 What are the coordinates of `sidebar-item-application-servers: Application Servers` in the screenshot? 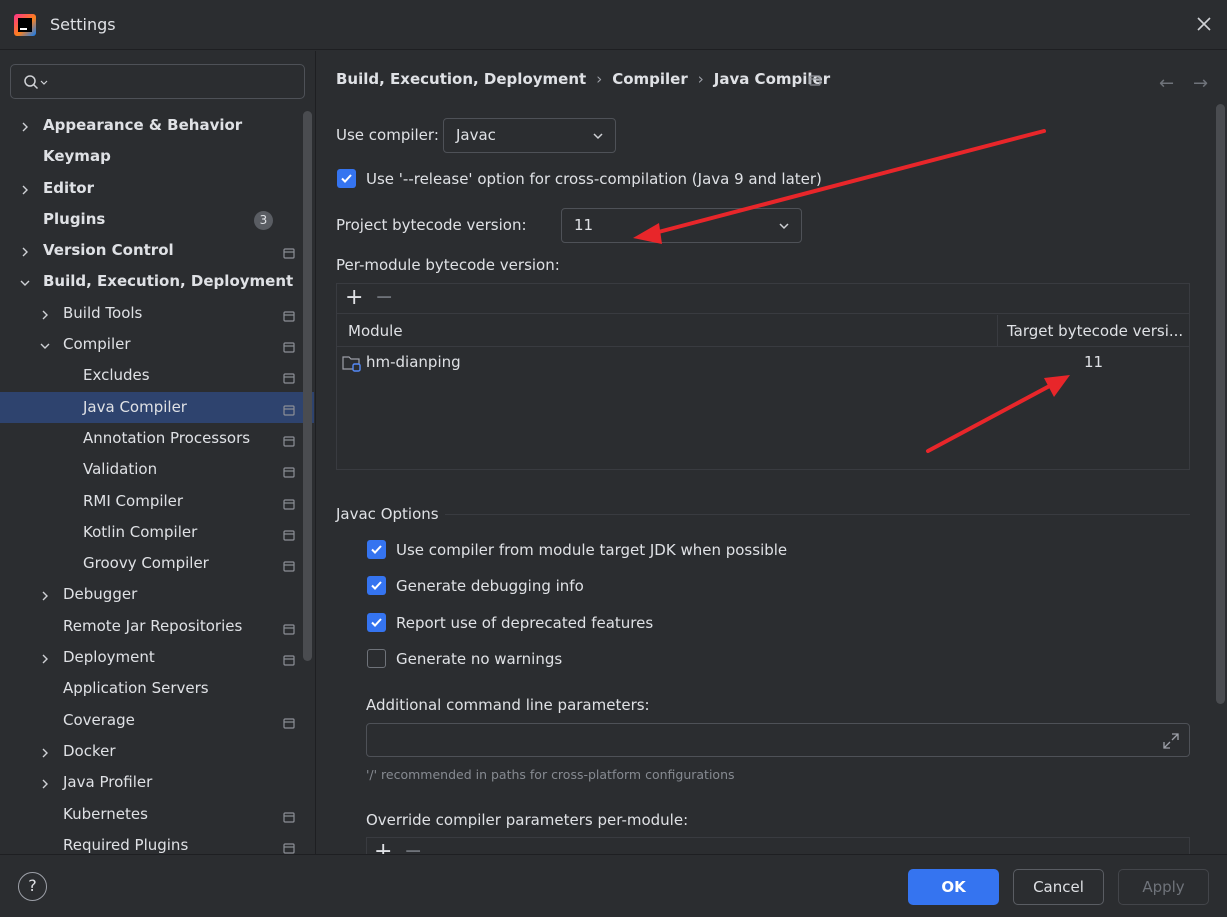 It's located at (157, 688).